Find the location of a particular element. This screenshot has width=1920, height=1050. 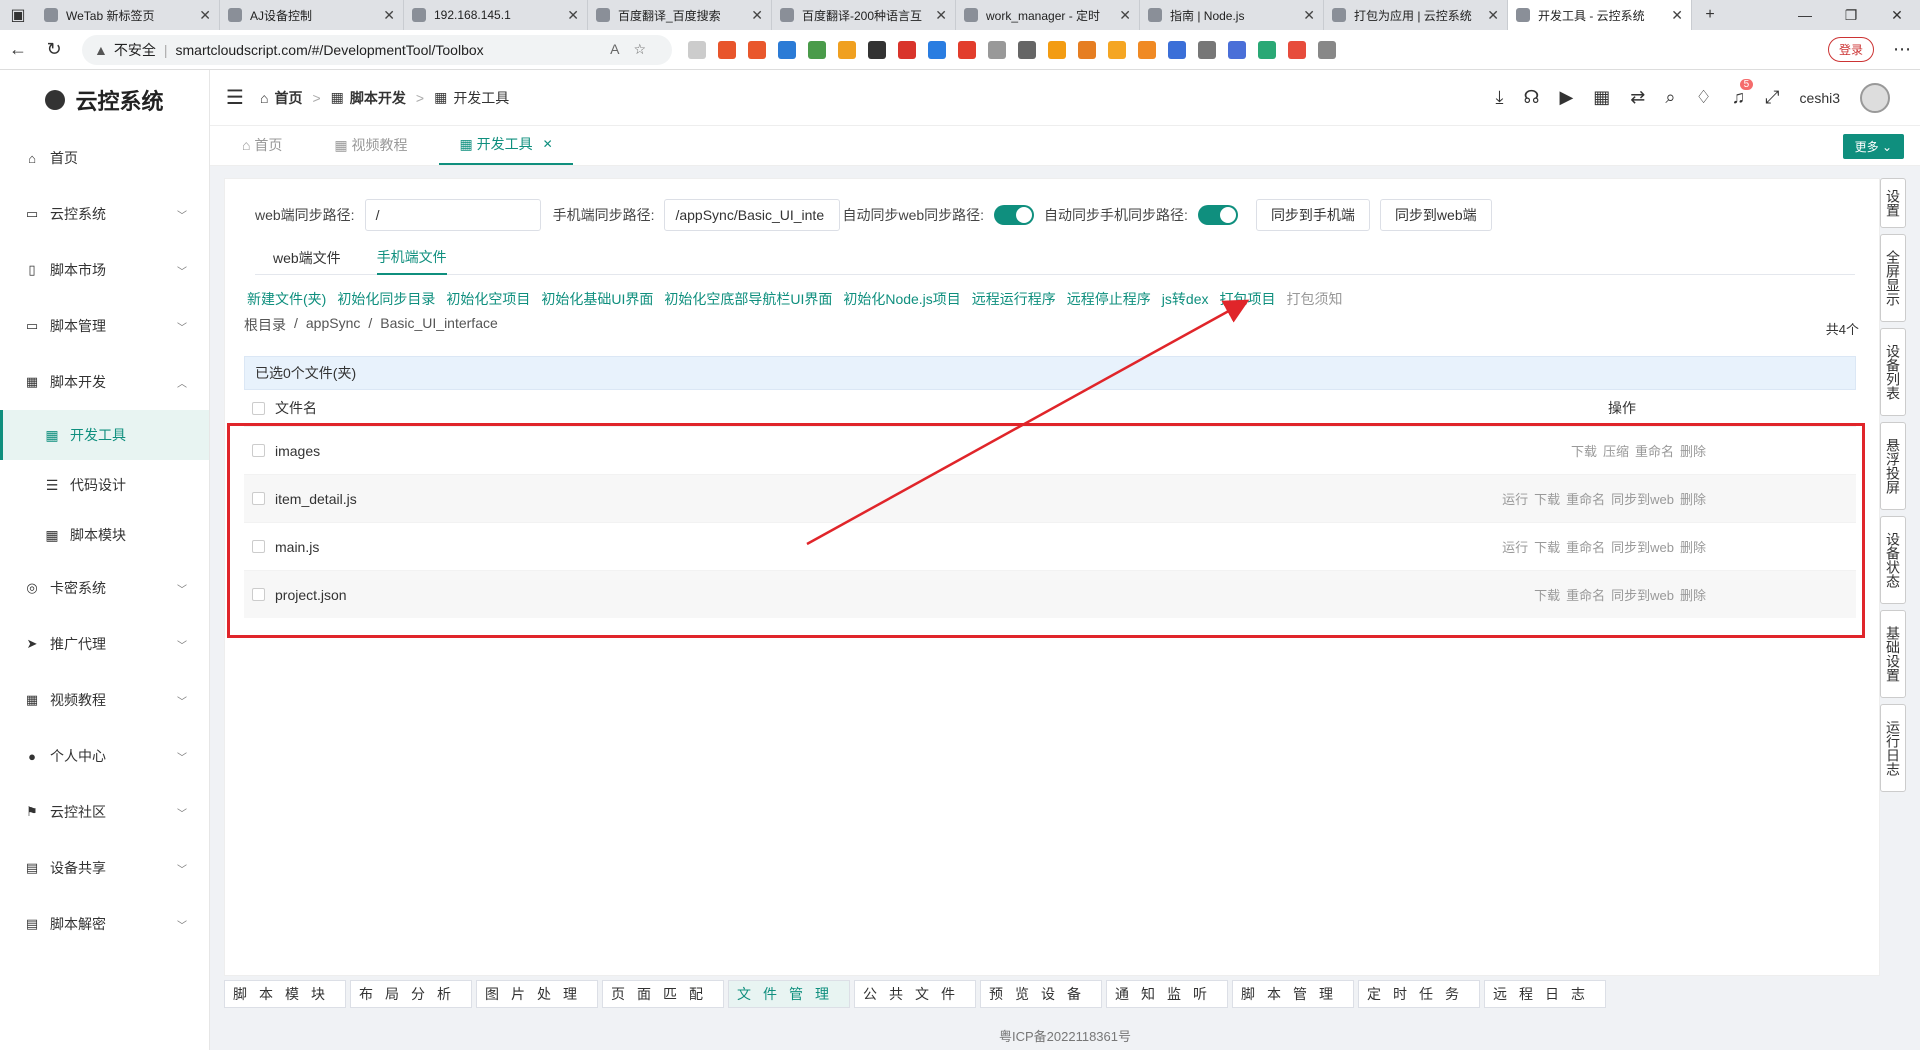

sync-to-web-button: 同步到web端 is located at coordinates (1435, 215).